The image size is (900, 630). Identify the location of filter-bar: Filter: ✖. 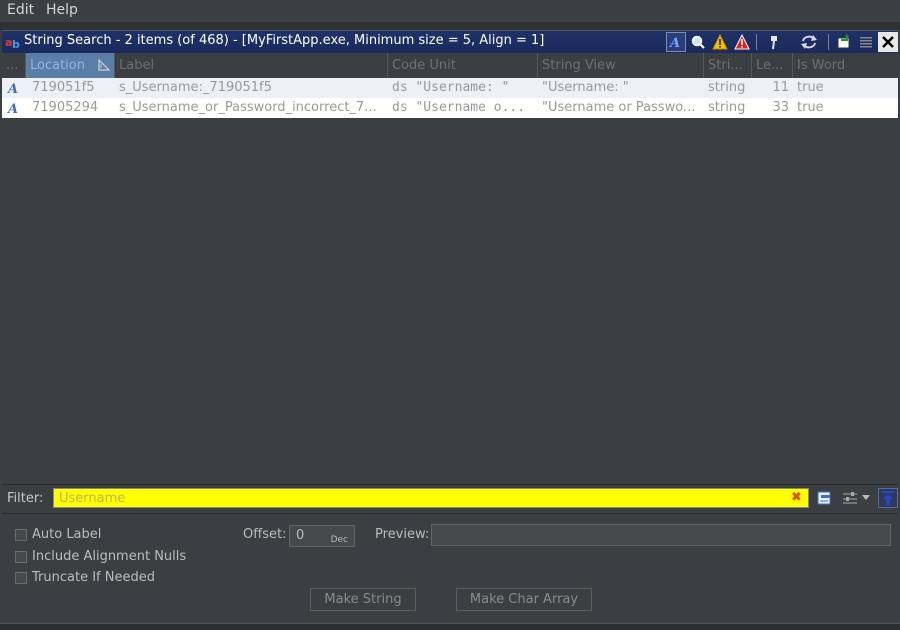
(450, 498).